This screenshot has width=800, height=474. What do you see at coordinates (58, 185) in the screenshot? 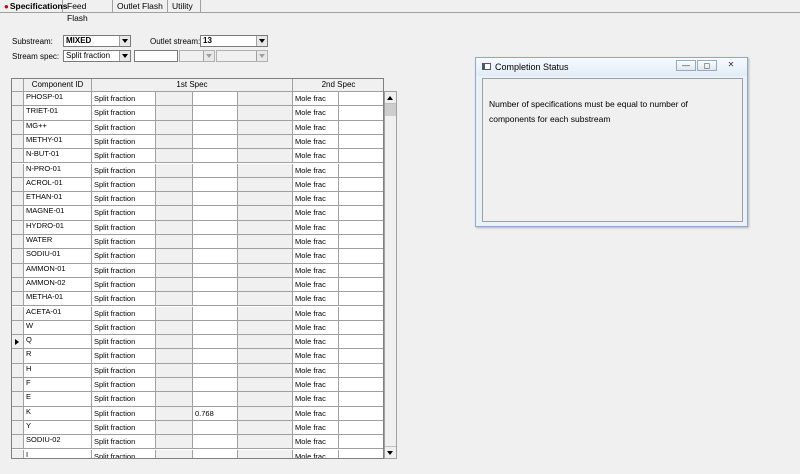
I see `component-id-cell: ACROL-01` at bounding box center [58, 185].